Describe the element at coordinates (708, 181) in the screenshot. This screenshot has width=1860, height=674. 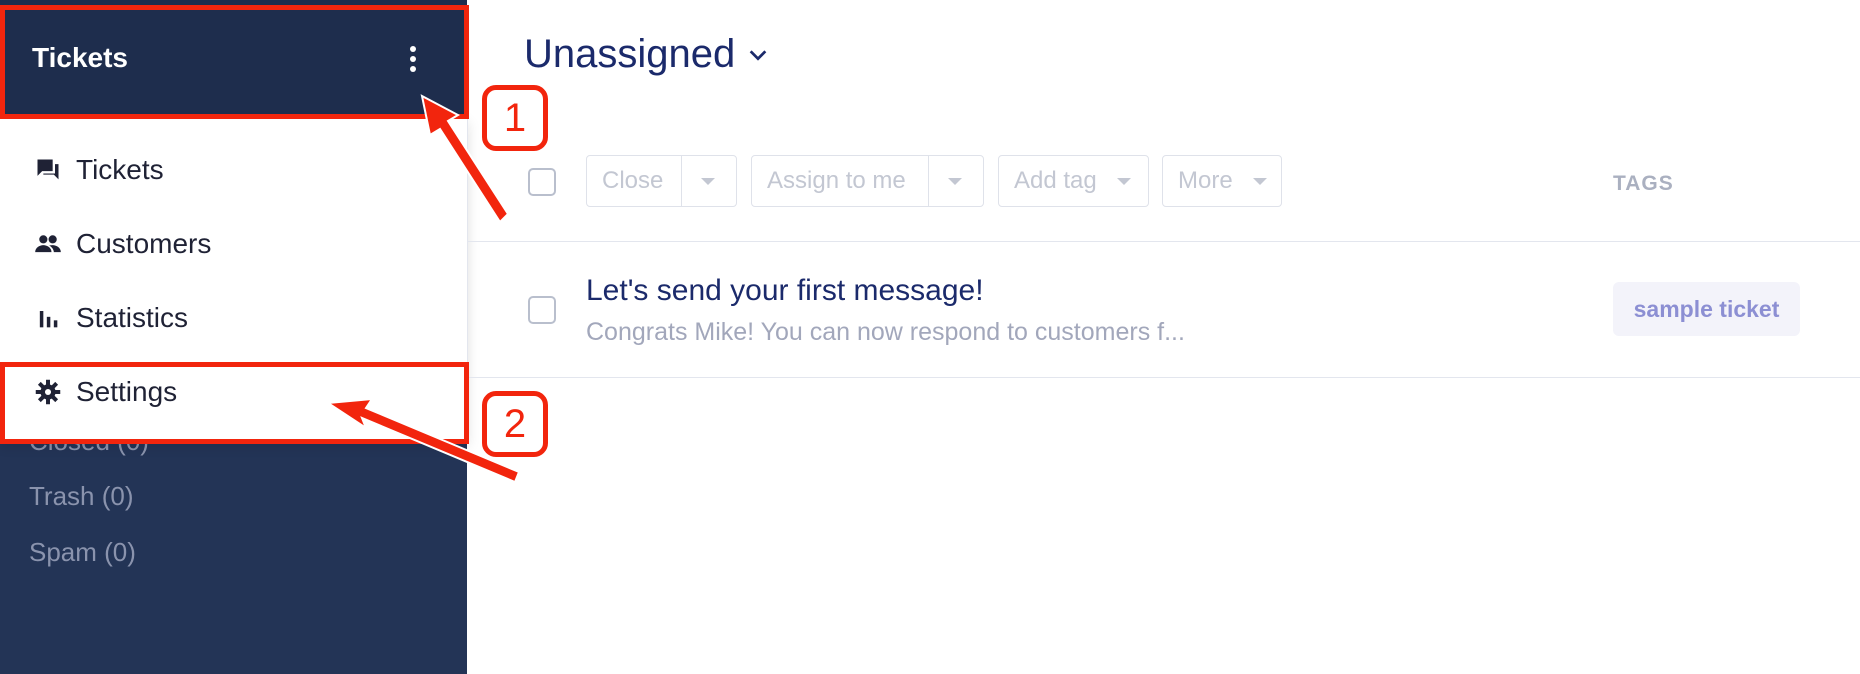
I see `close-dropdown-icon` at that location.